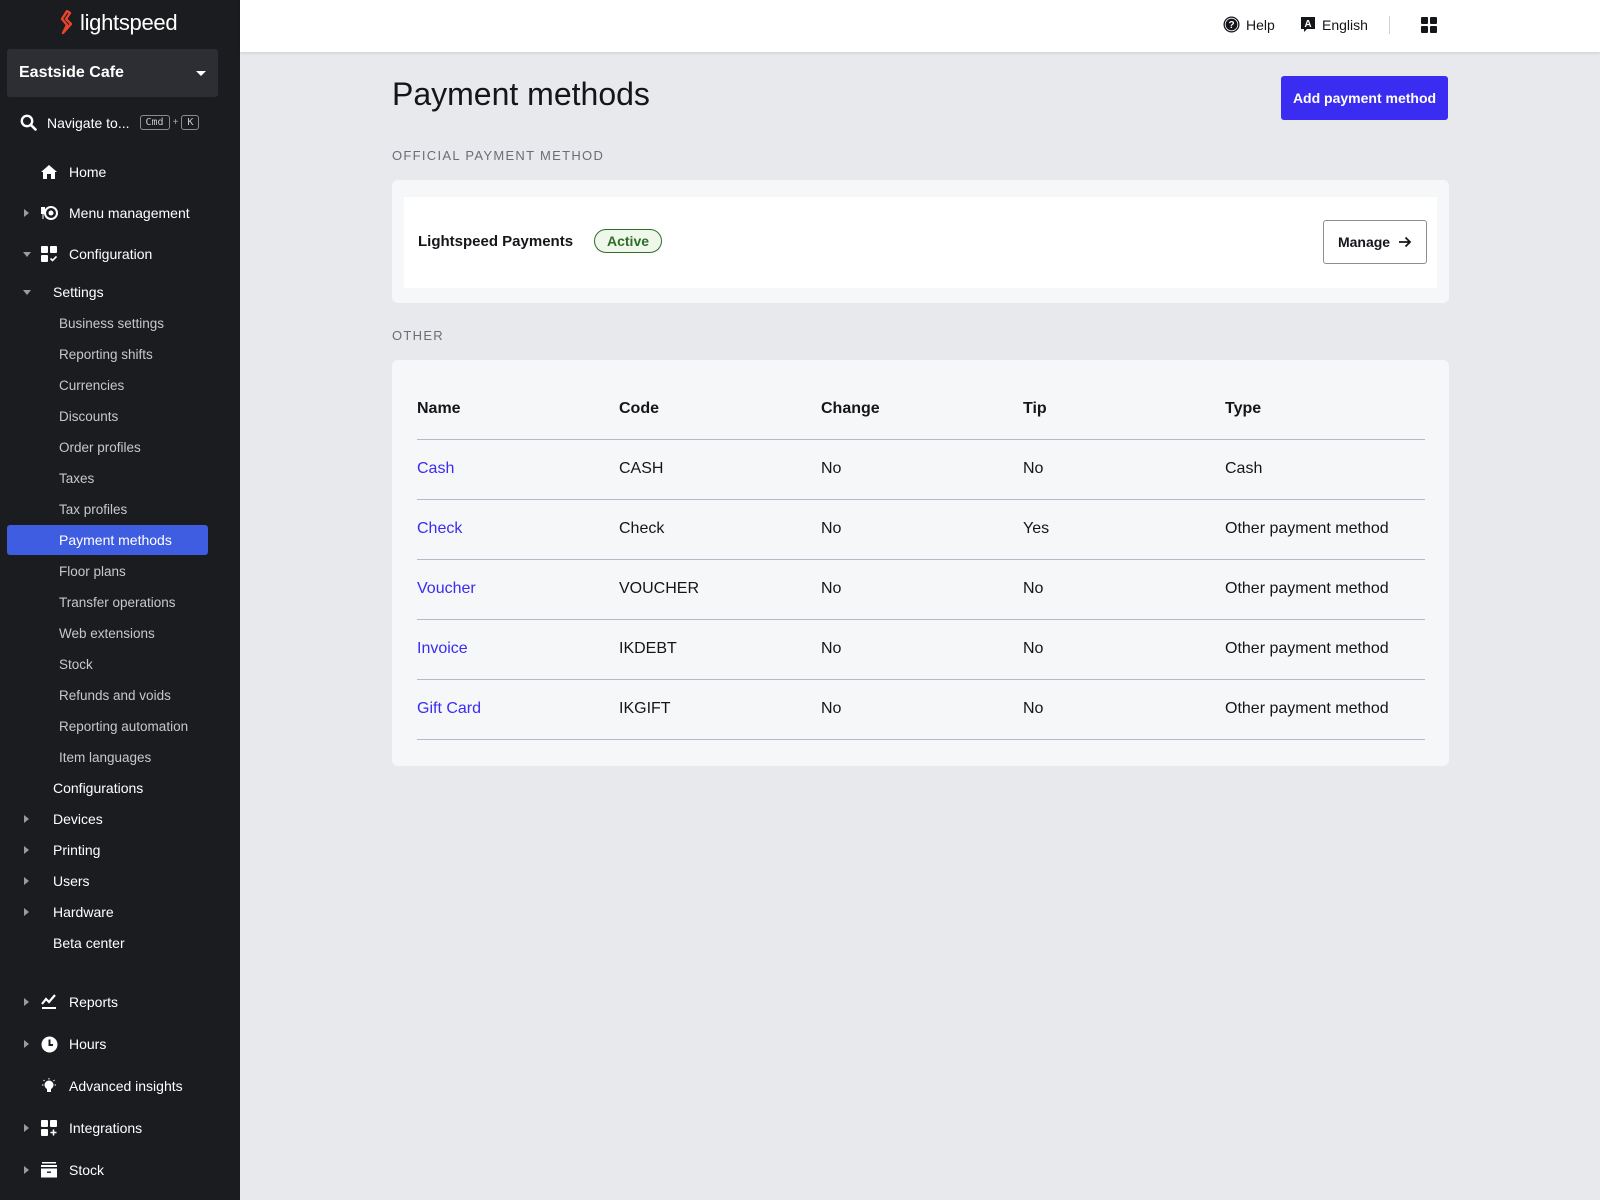 The width and height of the screenshot is (1600, 1200). What do you see at coordinates (105, 757) in the screenshot?
I see `sidebar-item-label: Item languages` at bounding box center [105, 757].